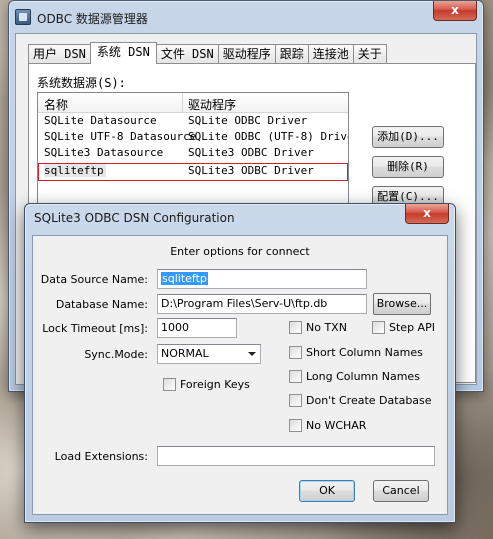  I want to click on system-data-sources-label: 系统数据源(S):, so click(81, 83).